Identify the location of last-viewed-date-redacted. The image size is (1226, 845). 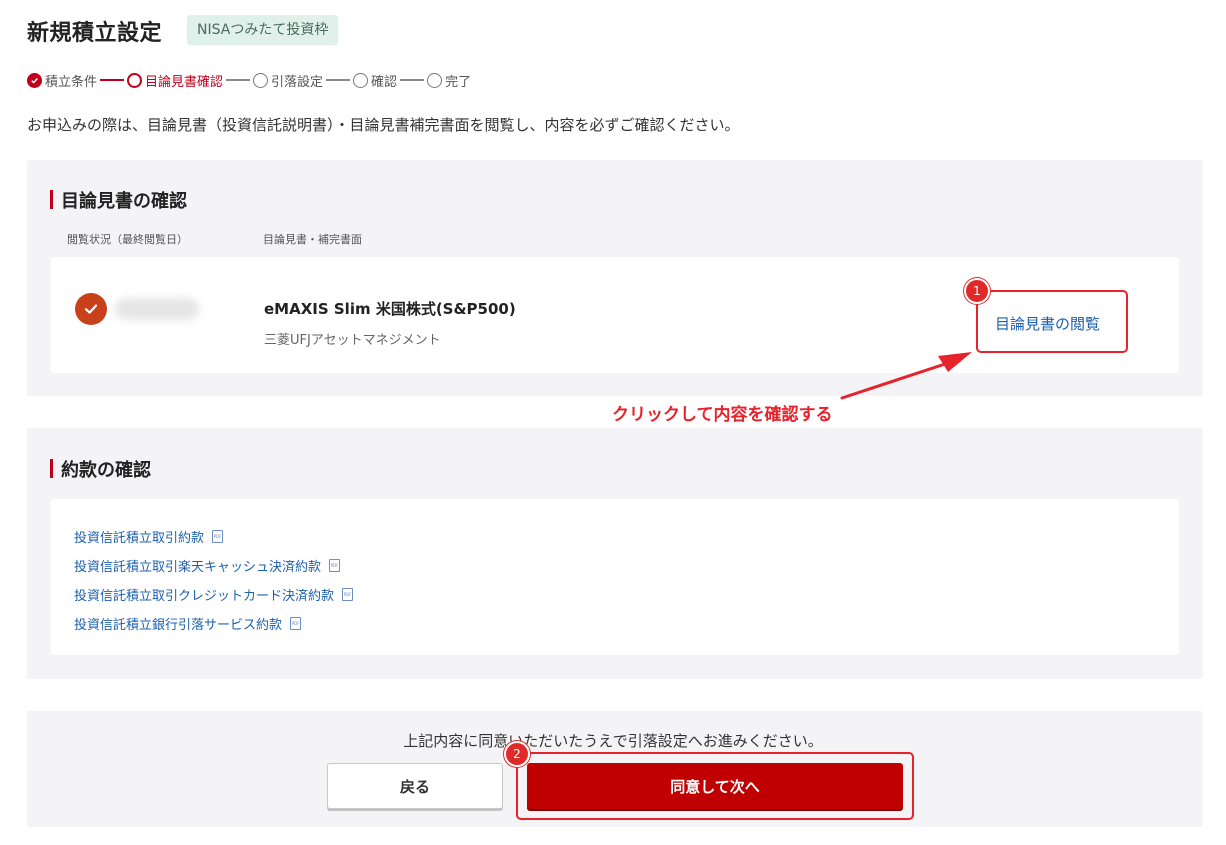
(157, 309).